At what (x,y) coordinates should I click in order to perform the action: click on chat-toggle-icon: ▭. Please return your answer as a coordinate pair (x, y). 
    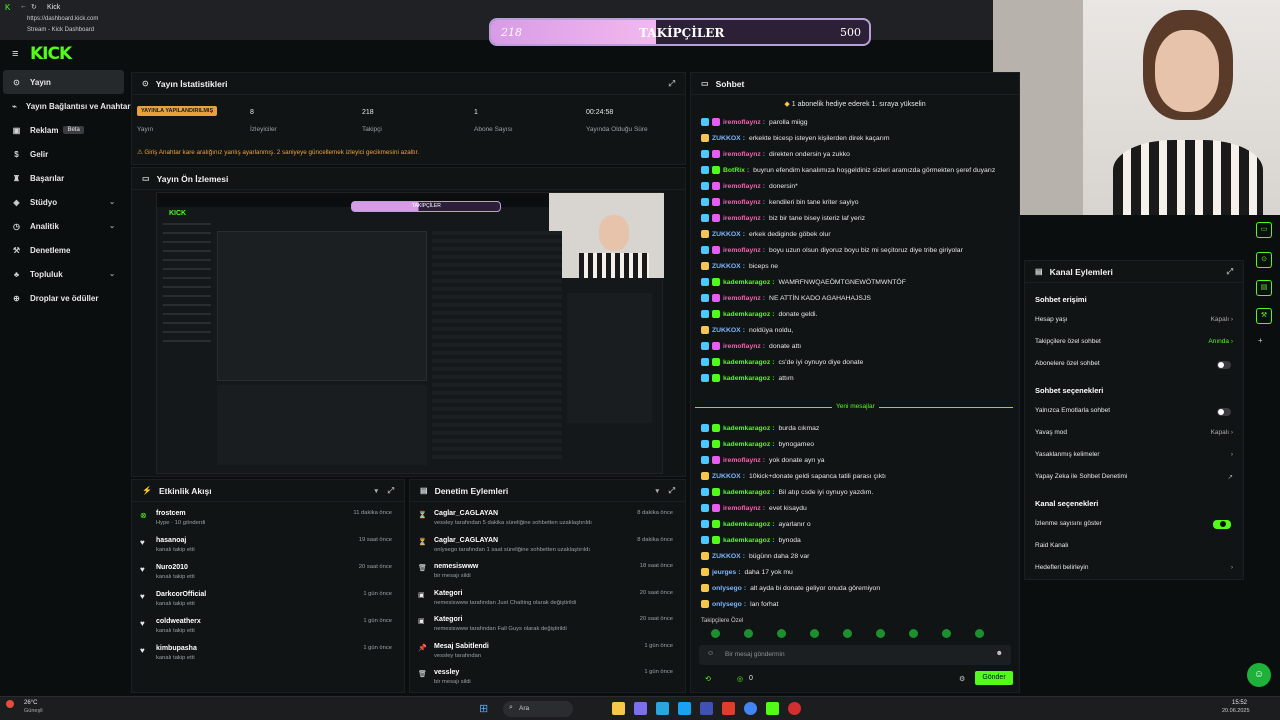
    Looking at the image, I should click on (1264, 230).